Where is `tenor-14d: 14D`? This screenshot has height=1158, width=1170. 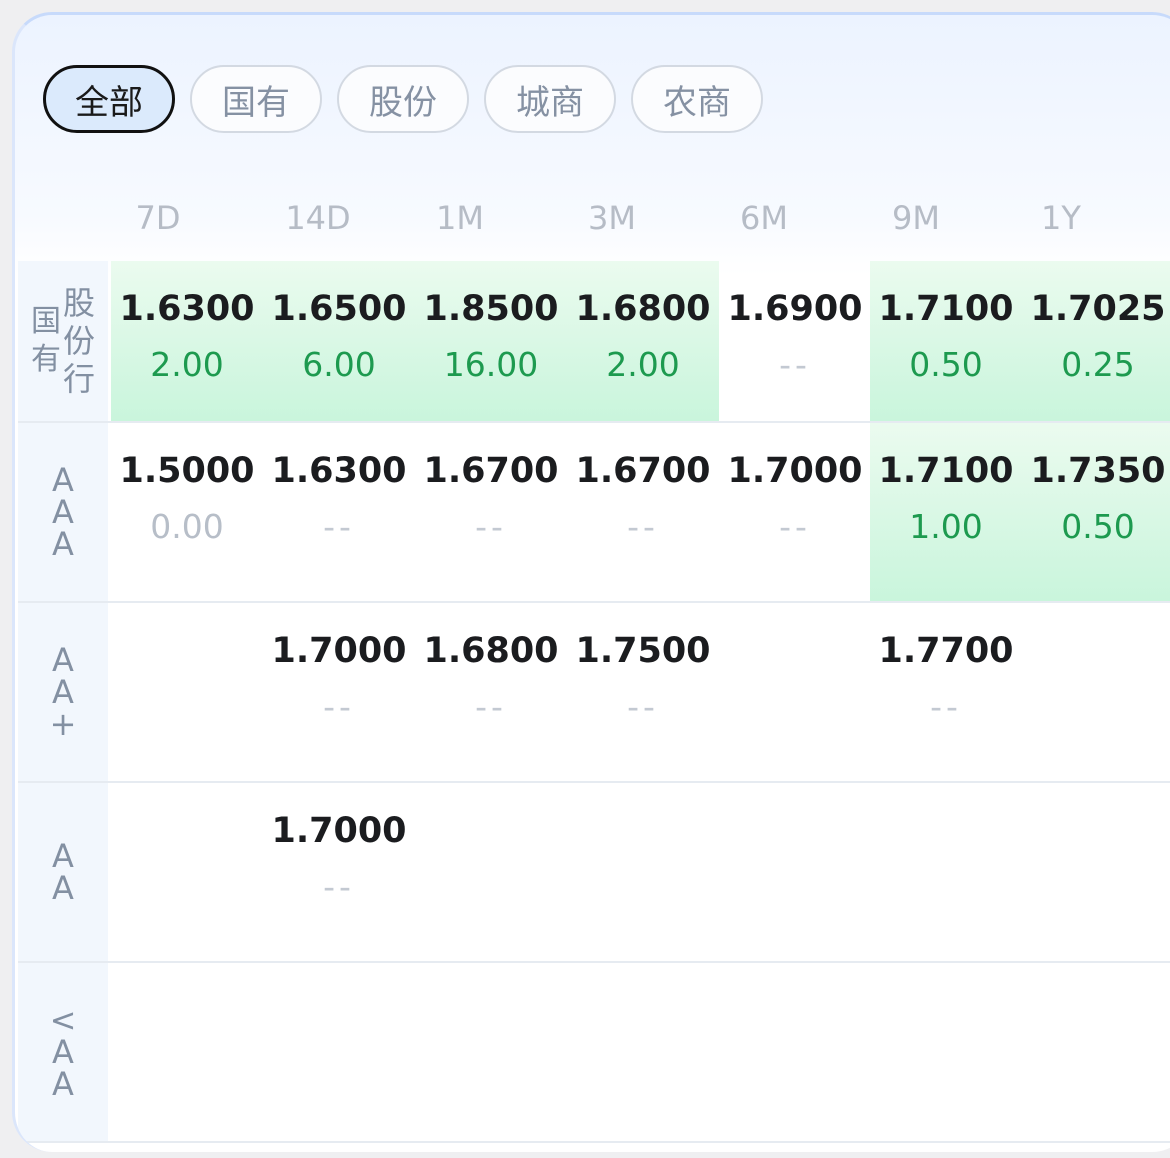 tenor-14d: 14D is located at coordinates (318, 218).